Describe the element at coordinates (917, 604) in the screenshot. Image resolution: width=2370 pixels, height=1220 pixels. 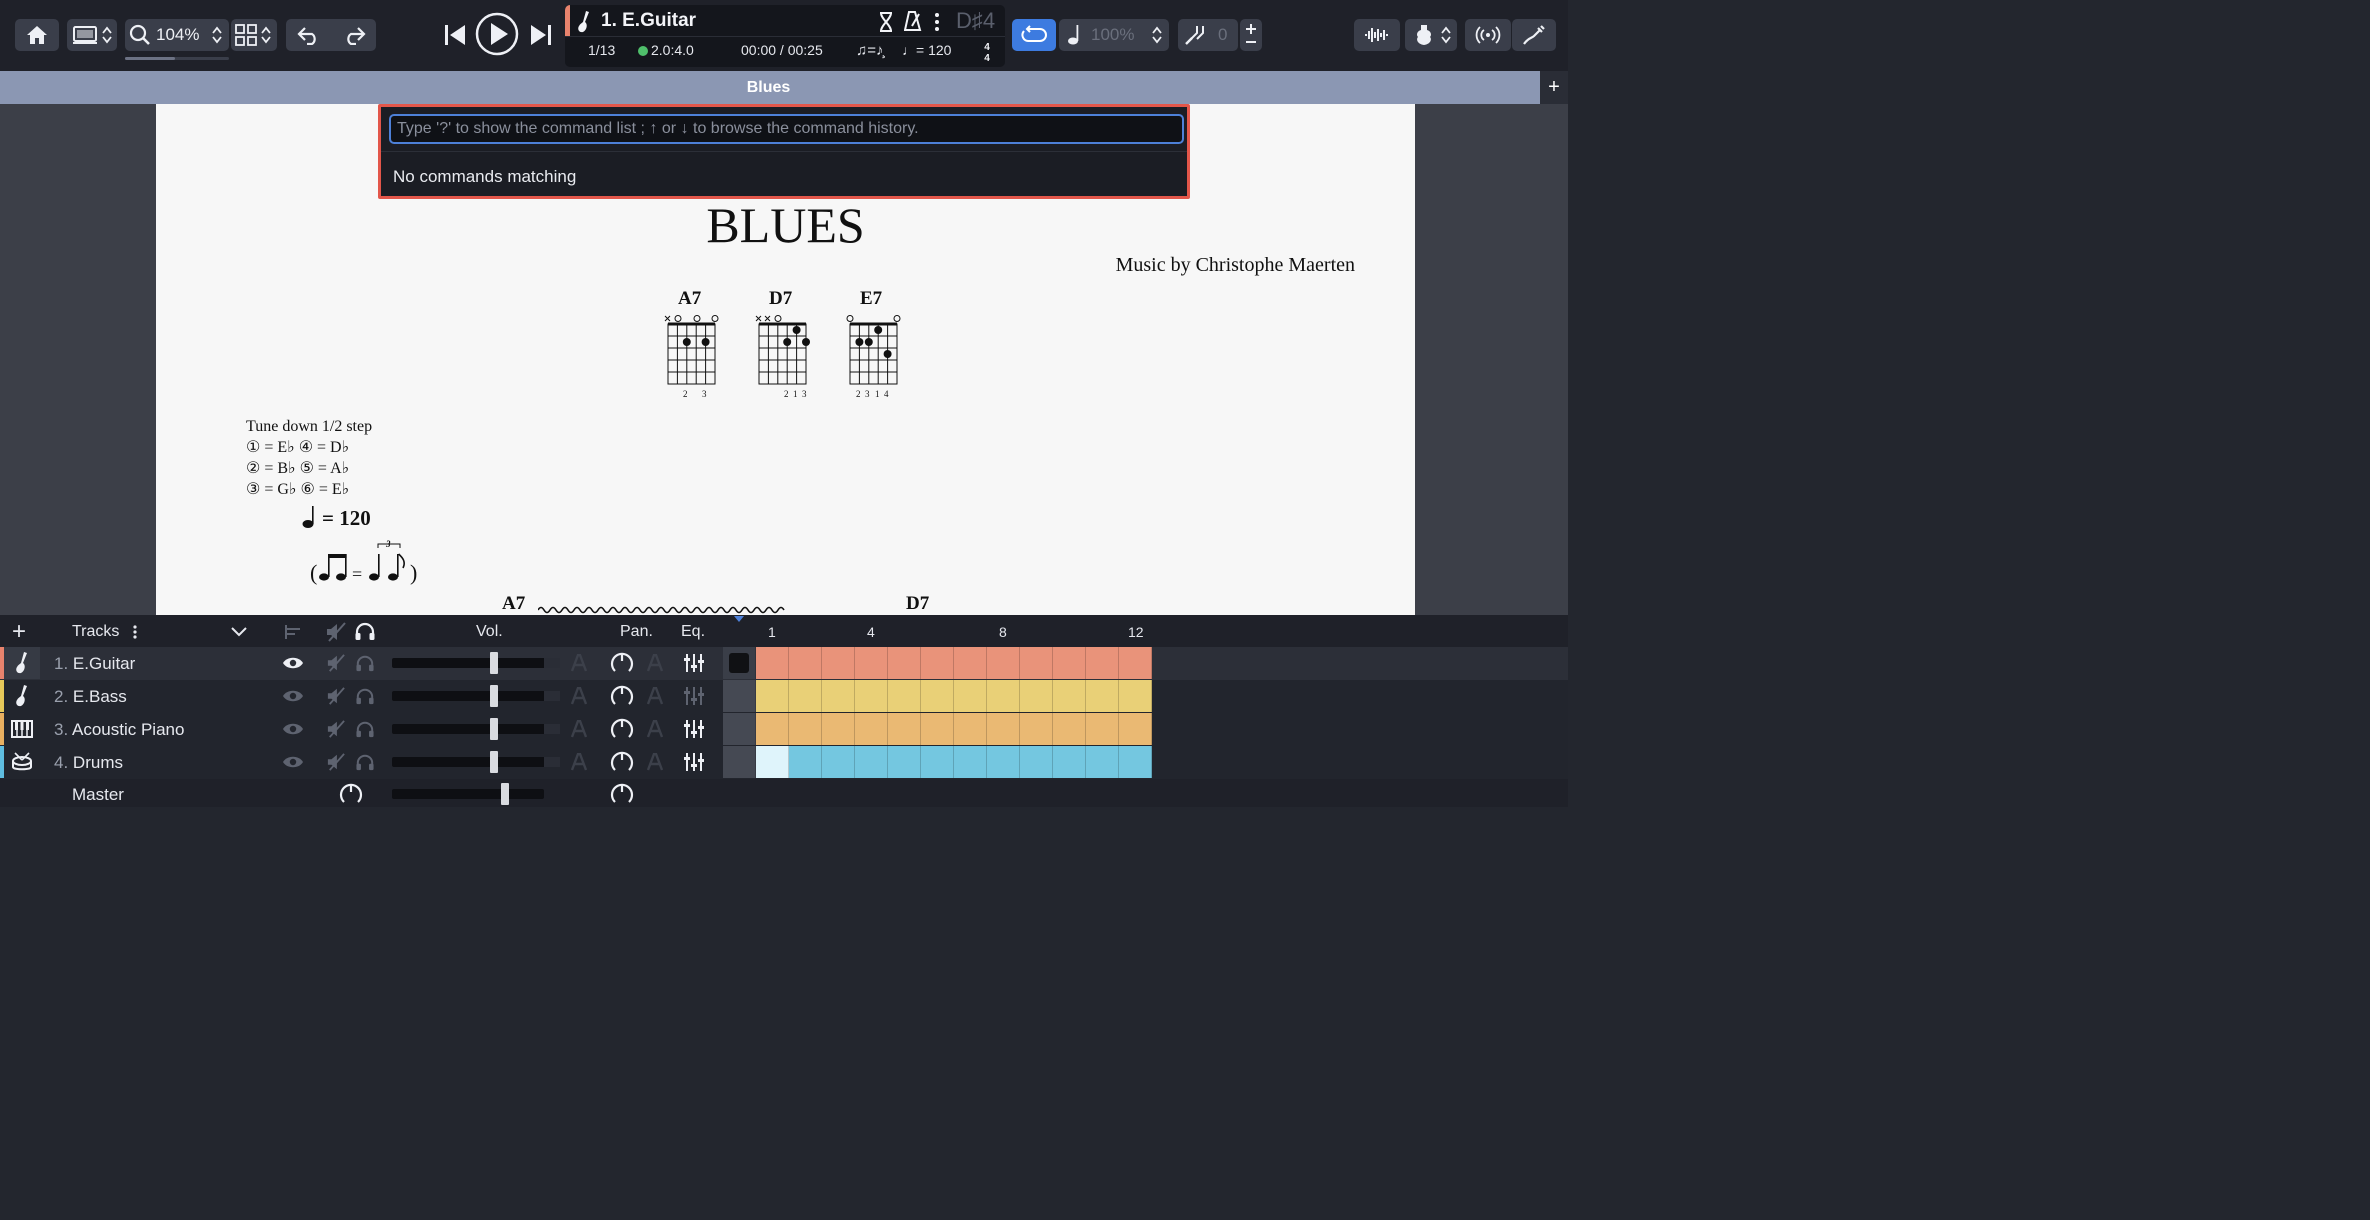
I see `section-chord: D7` at that location.